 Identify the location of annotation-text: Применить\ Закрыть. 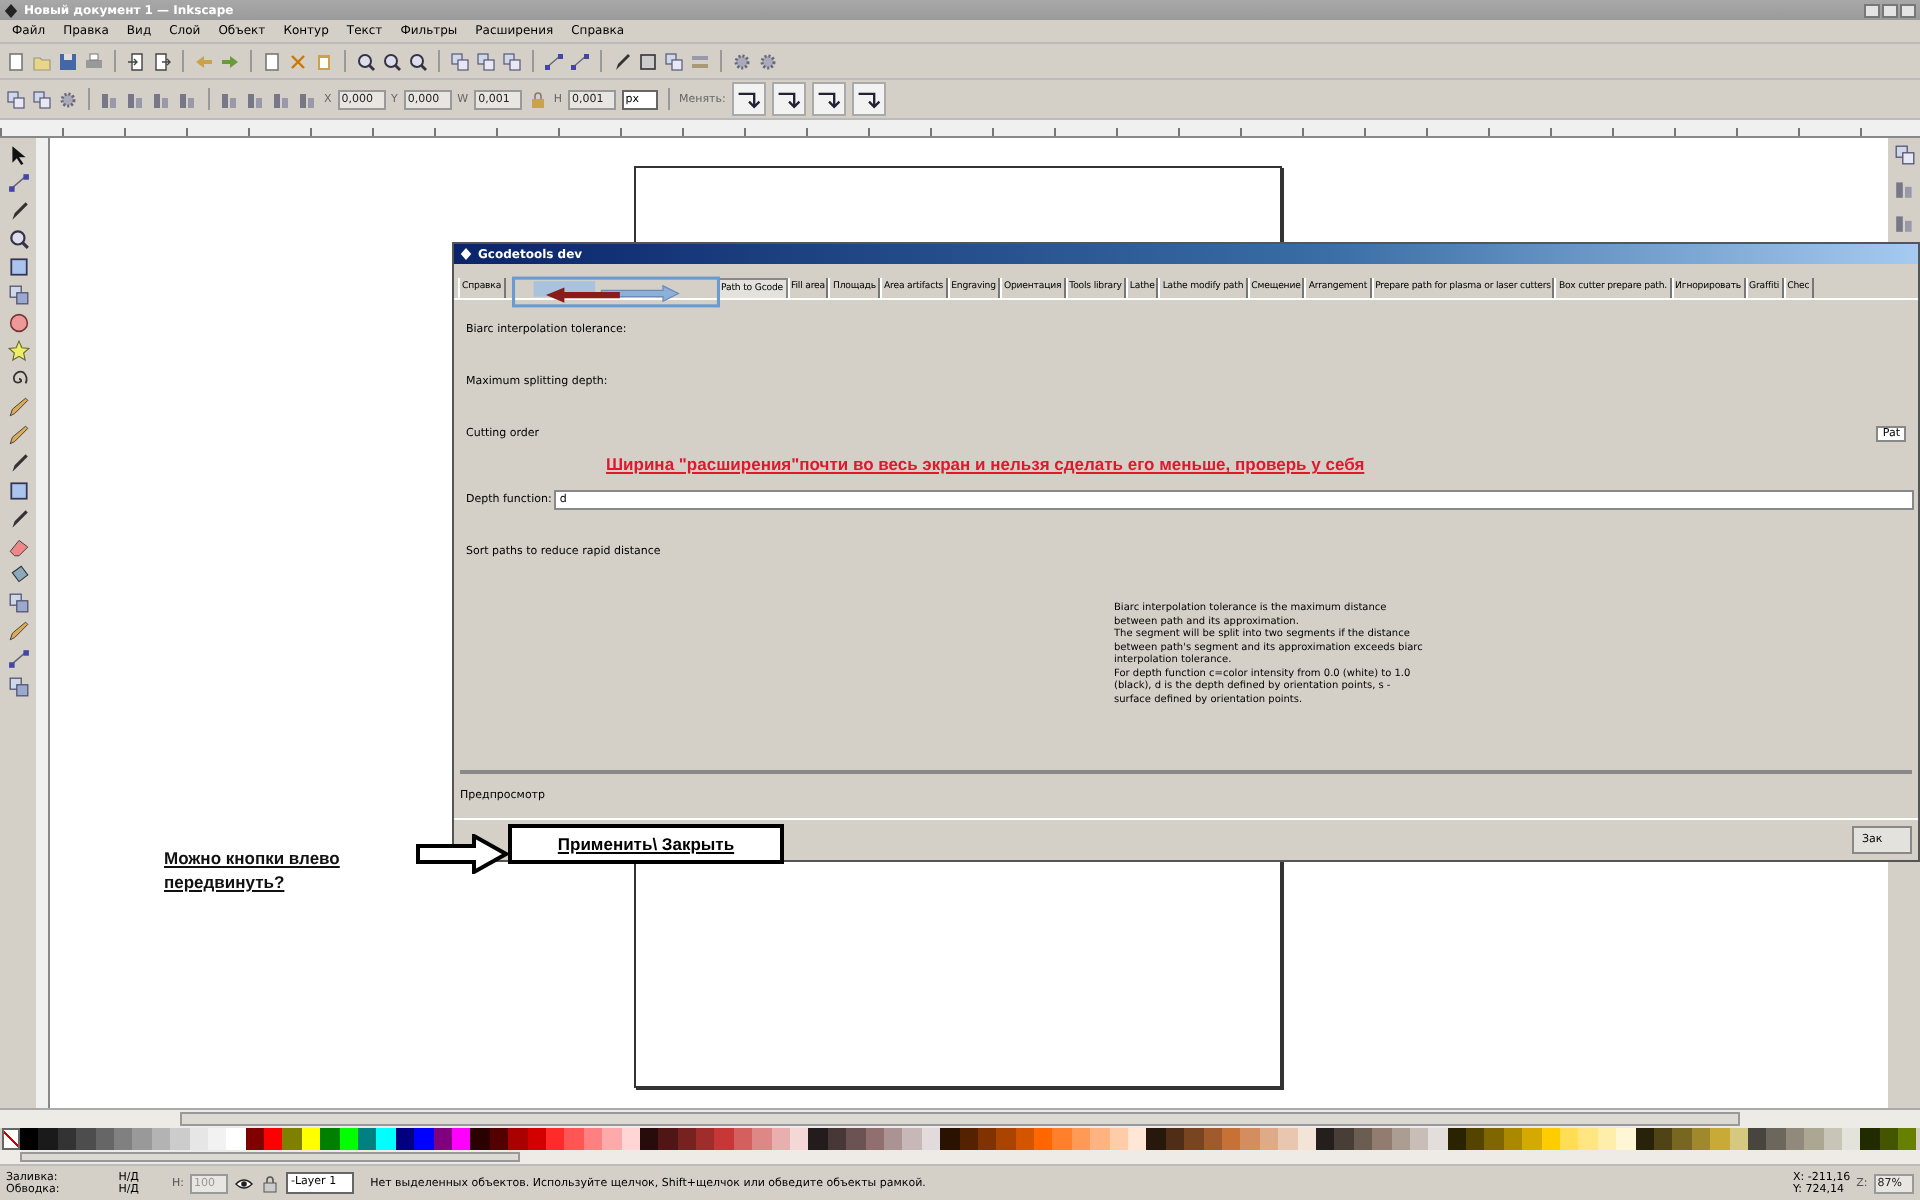
(646, 844).